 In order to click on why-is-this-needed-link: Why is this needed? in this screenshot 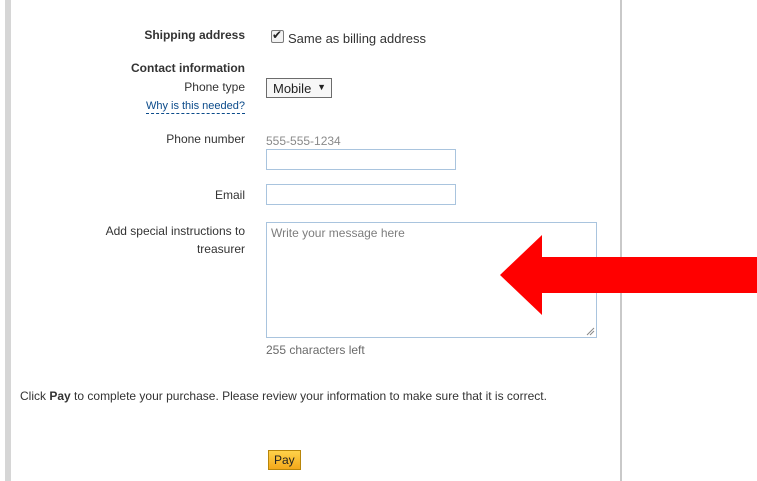, I will do `click(195, 107)`.